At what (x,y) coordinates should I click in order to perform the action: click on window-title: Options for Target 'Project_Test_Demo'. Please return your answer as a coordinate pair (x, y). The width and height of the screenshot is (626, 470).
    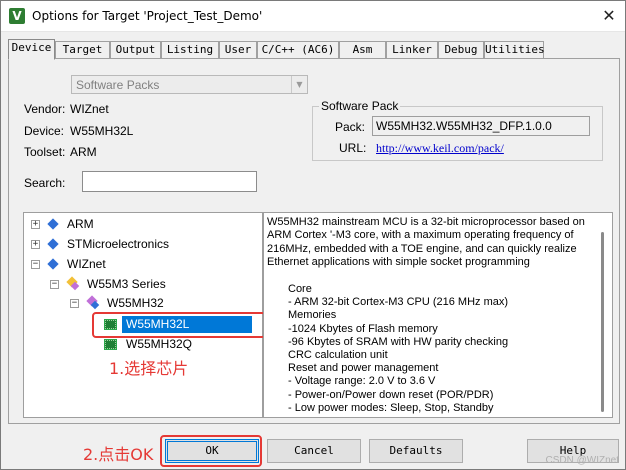
    Looking at the image, I should click on (147, 16).